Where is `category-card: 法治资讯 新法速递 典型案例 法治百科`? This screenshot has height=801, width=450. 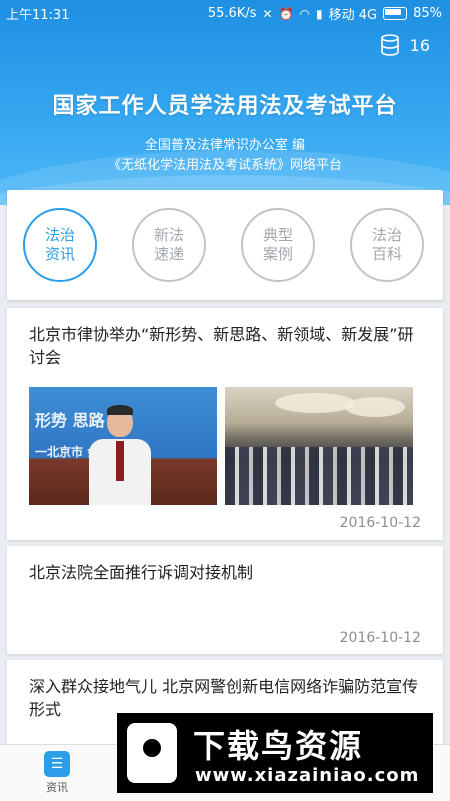 category-card: 法治资讯 新法速递 典型案例 法治百科 is located at coordinates (225, 245).